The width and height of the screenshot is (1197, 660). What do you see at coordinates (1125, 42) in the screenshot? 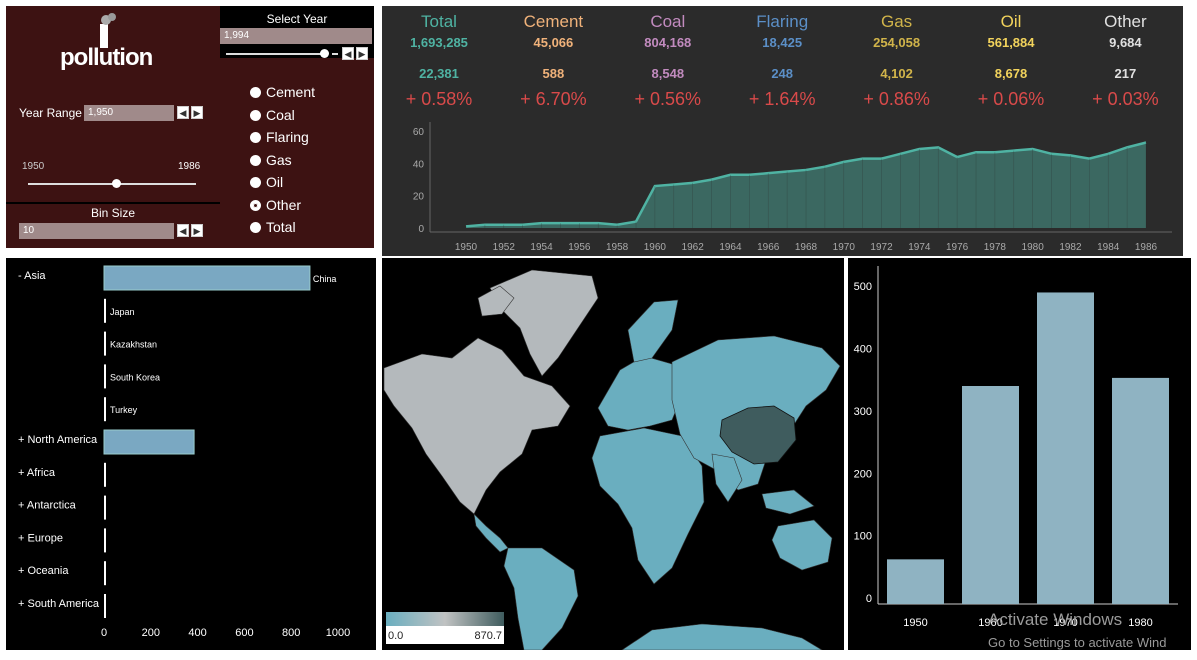
I see `stat-value: 9,684` at bounding box center [1125, 42].